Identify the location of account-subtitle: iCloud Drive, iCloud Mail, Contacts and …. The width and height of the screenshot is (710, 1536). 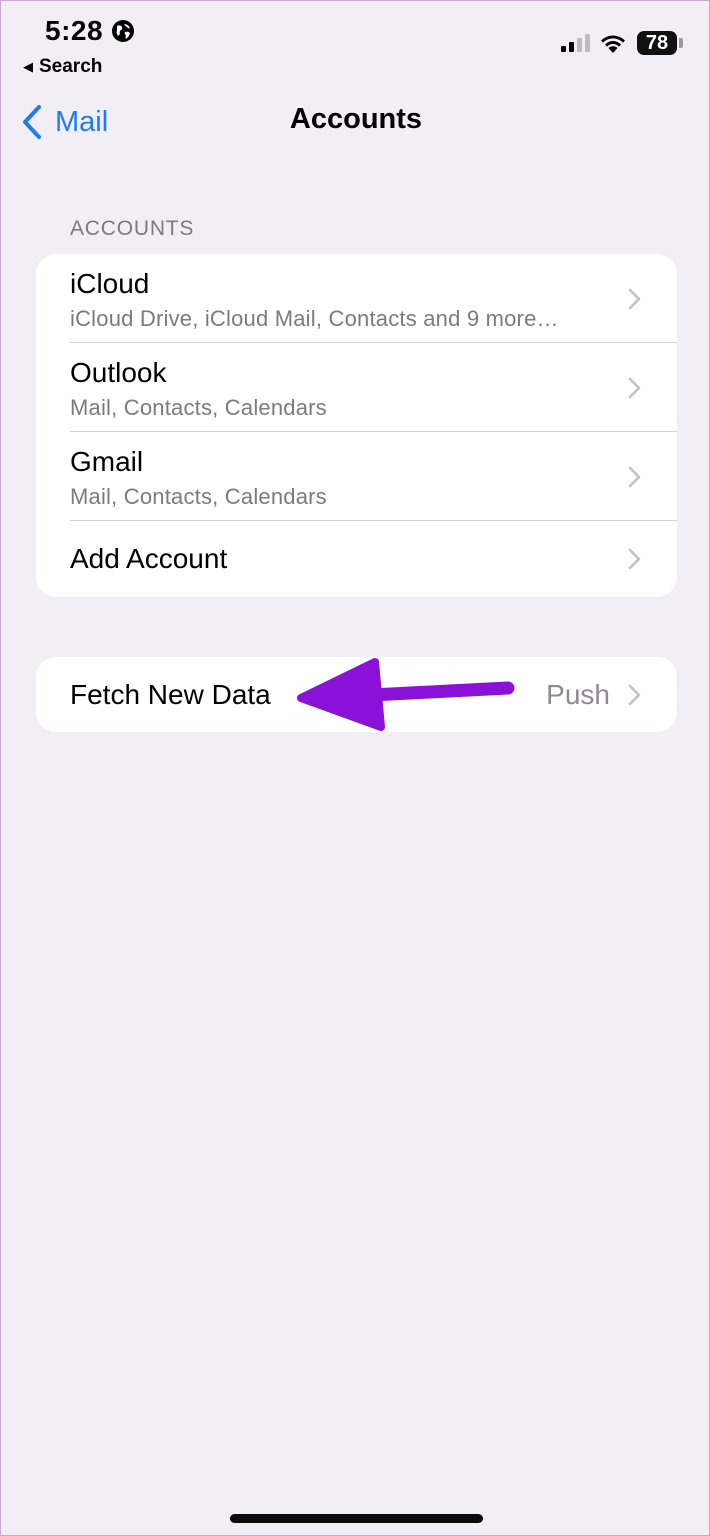
(314, 318).